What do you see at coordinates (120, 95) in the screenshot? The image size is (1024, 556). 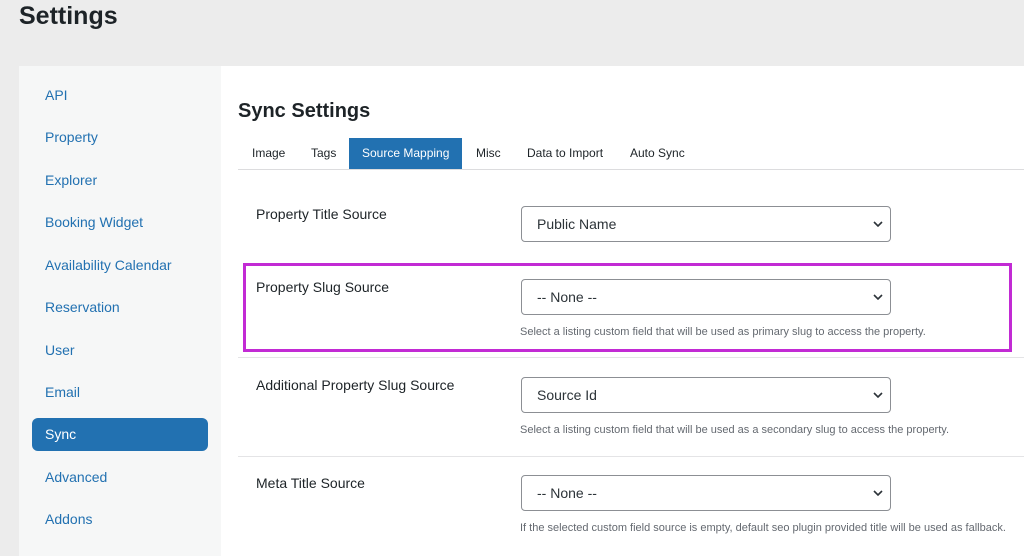 I see `sidebar-item-api: API` at bounding box center [120, 95].